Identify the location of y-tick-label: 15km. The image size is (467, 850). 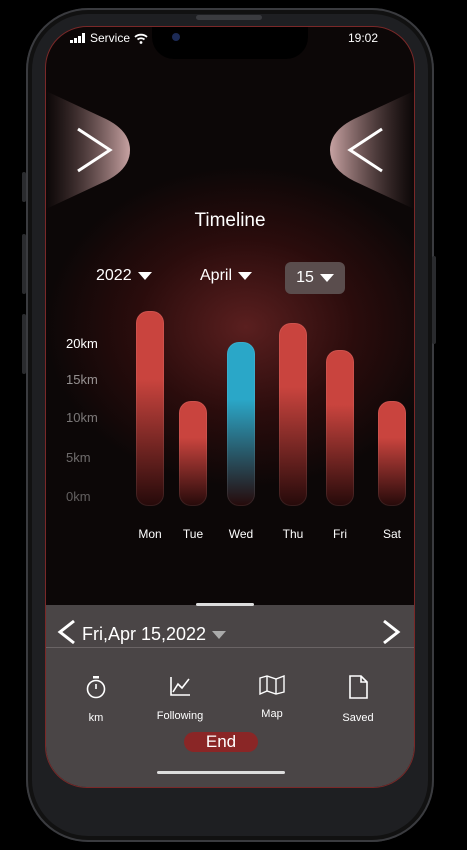
(82, 379).